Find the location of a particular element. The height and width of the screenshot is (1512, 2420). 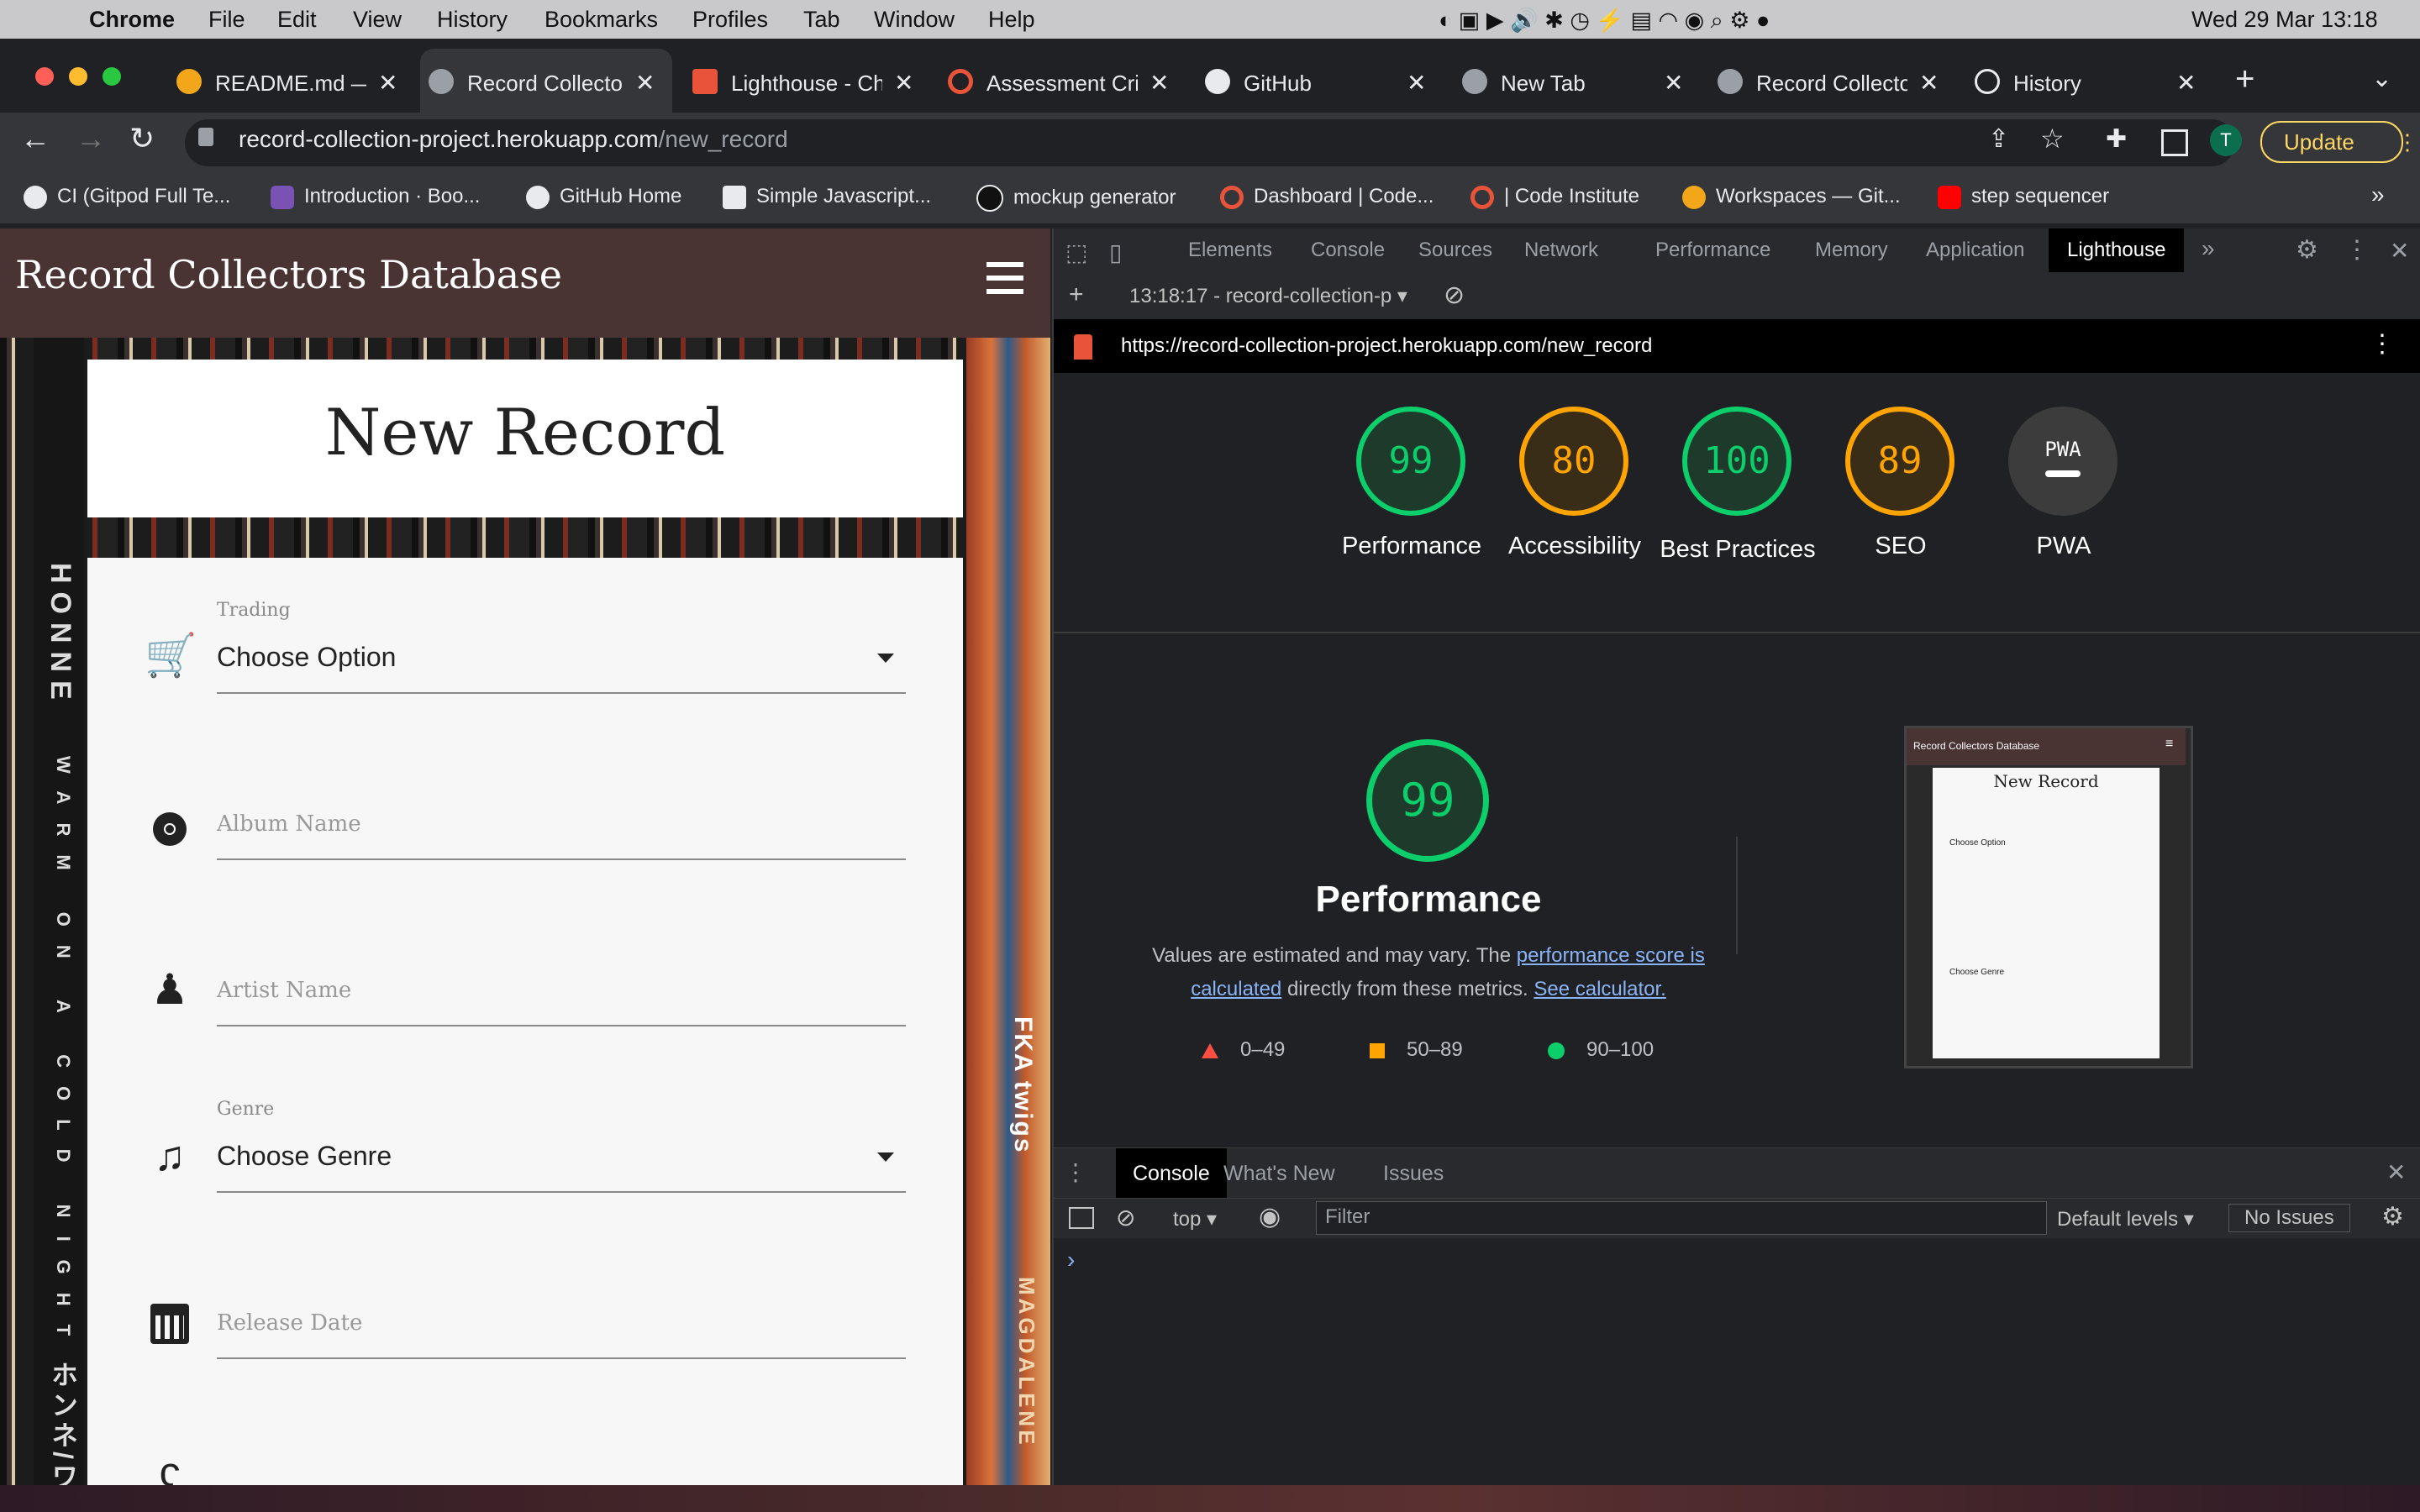

update-button: Update ⋮ is located at coordinates (2339, 142).